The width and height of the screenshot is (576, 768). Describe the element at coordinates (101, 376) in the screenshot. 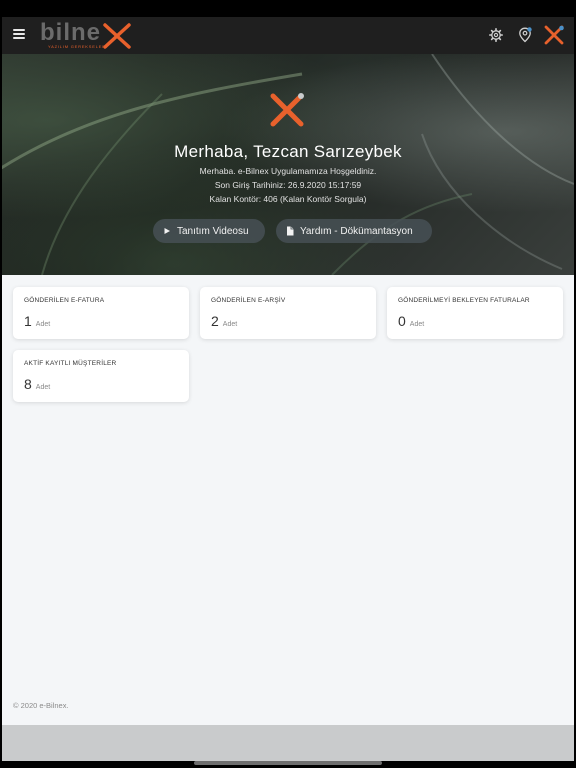

I see `stat-card-active-customers: AKTİF KAYITLI MÜŞTERİLER 8 Adet` at that location.